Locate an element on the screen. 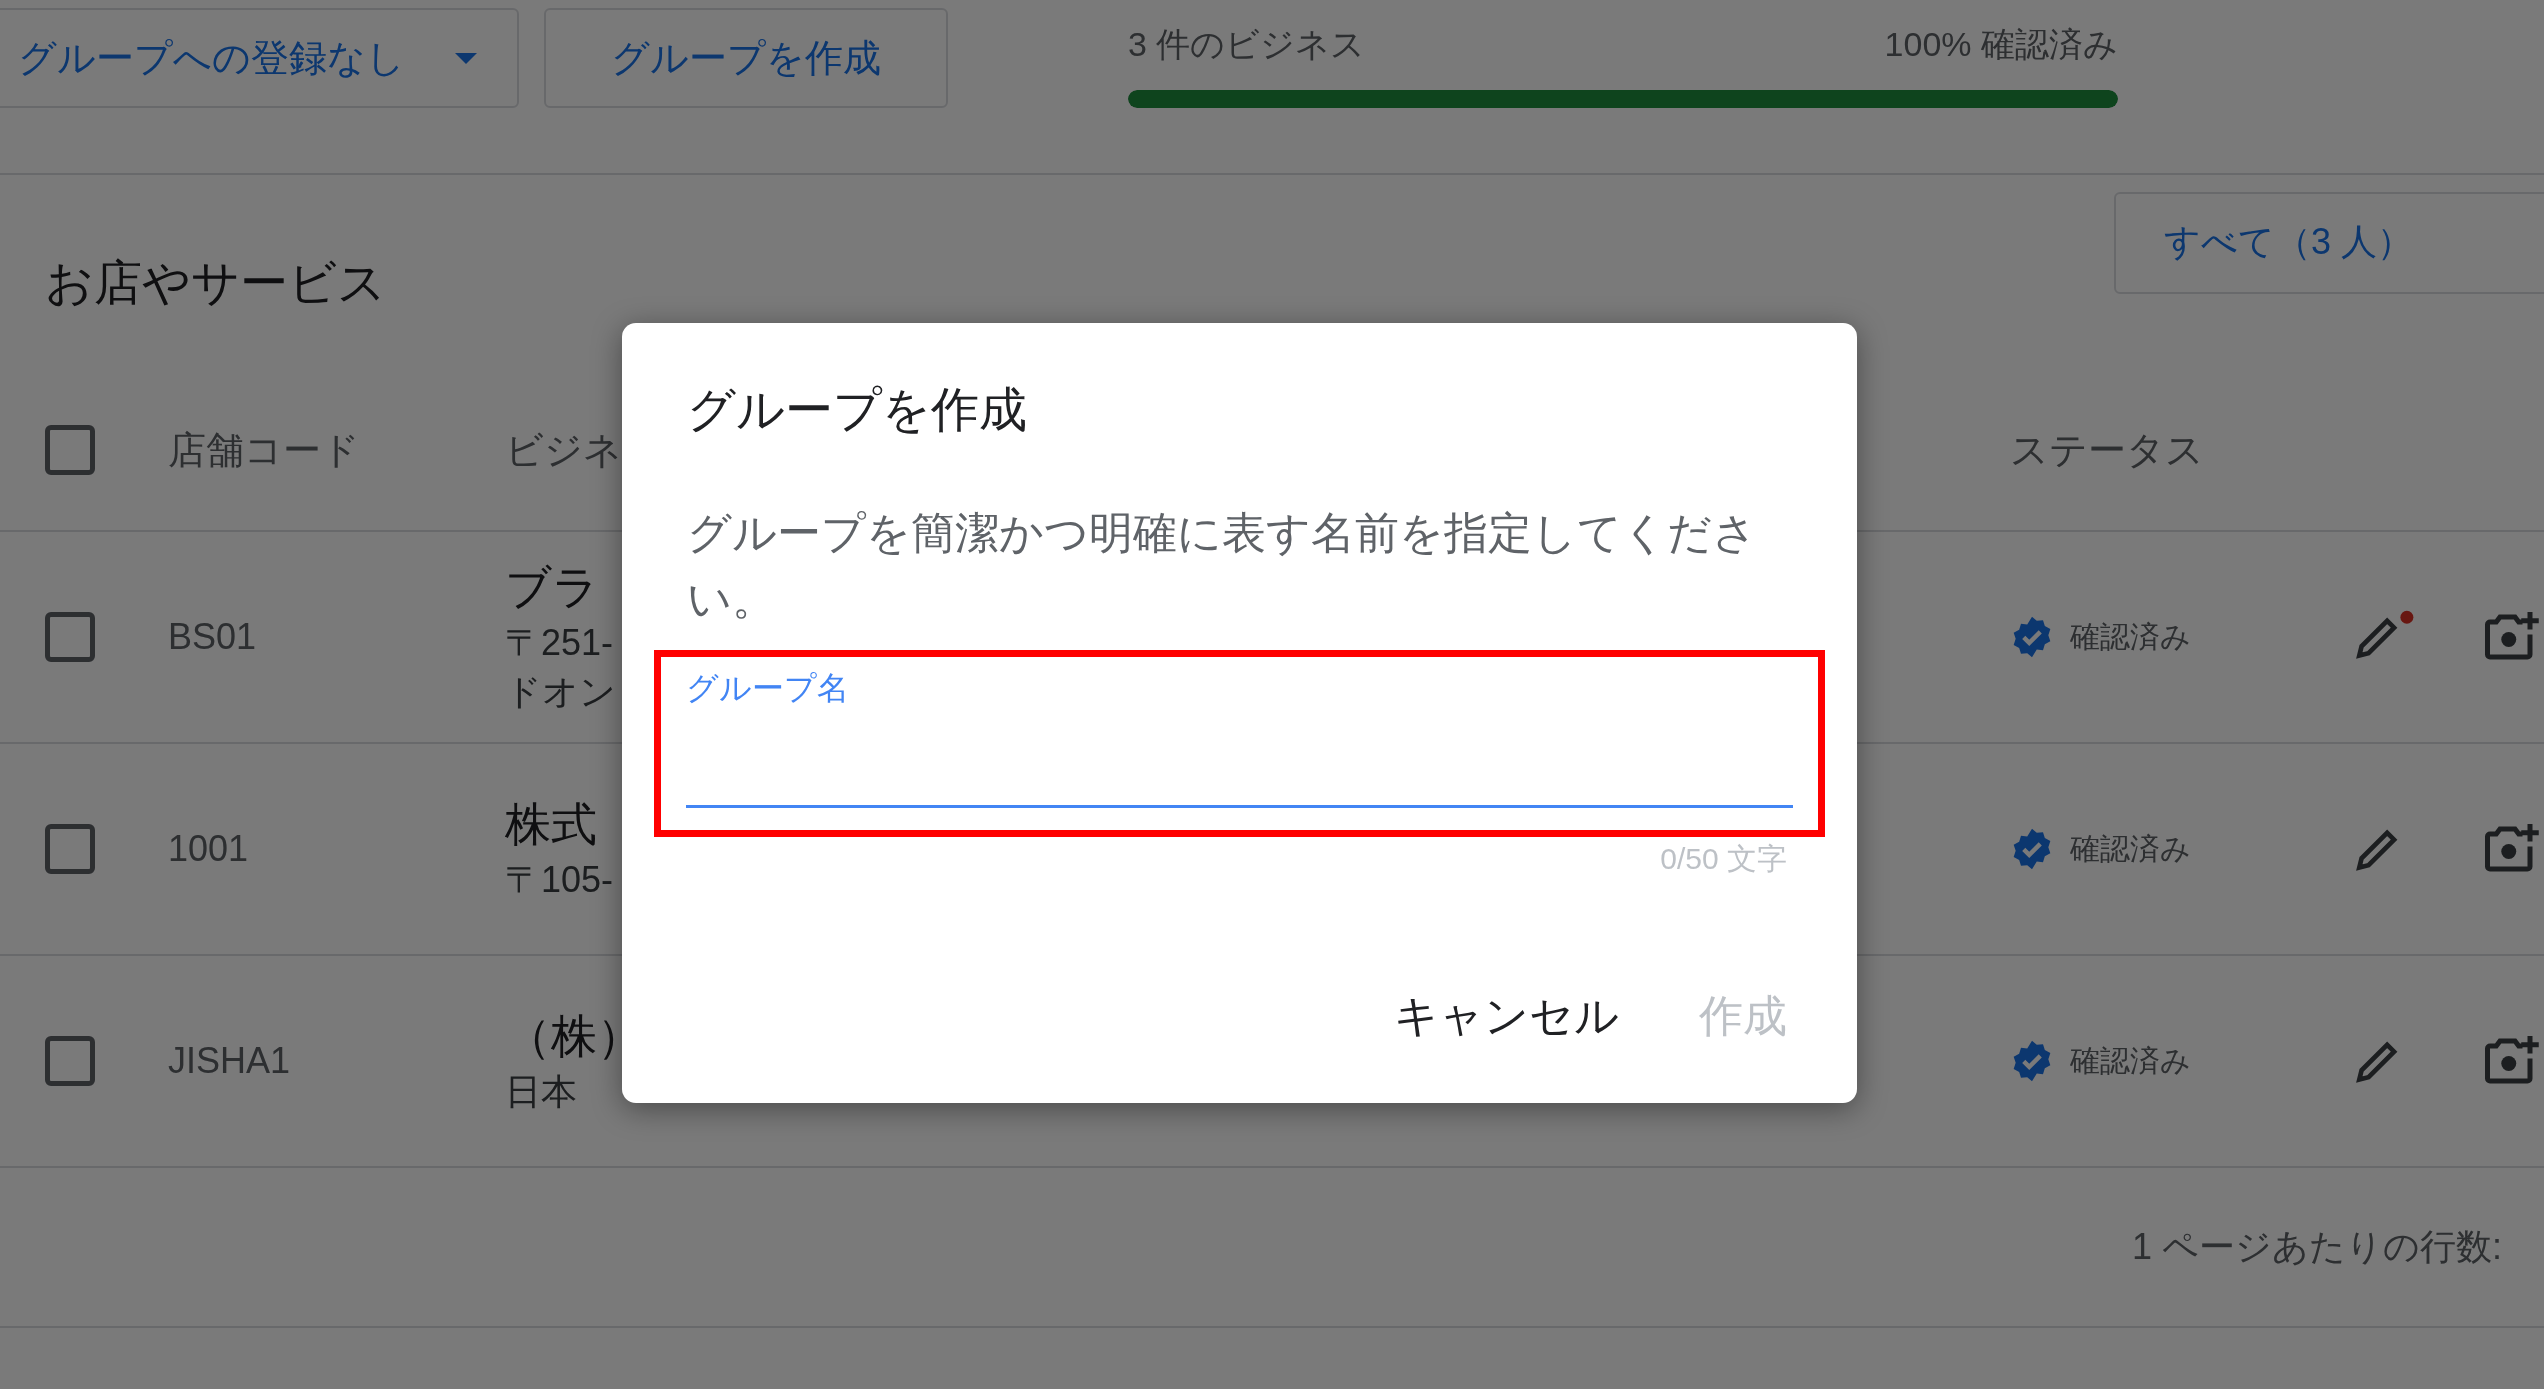 Image resolution: width=2544 pixels, height=1389 pixels. create-group-button: グループを作成 is located at coordinates (746, 58).